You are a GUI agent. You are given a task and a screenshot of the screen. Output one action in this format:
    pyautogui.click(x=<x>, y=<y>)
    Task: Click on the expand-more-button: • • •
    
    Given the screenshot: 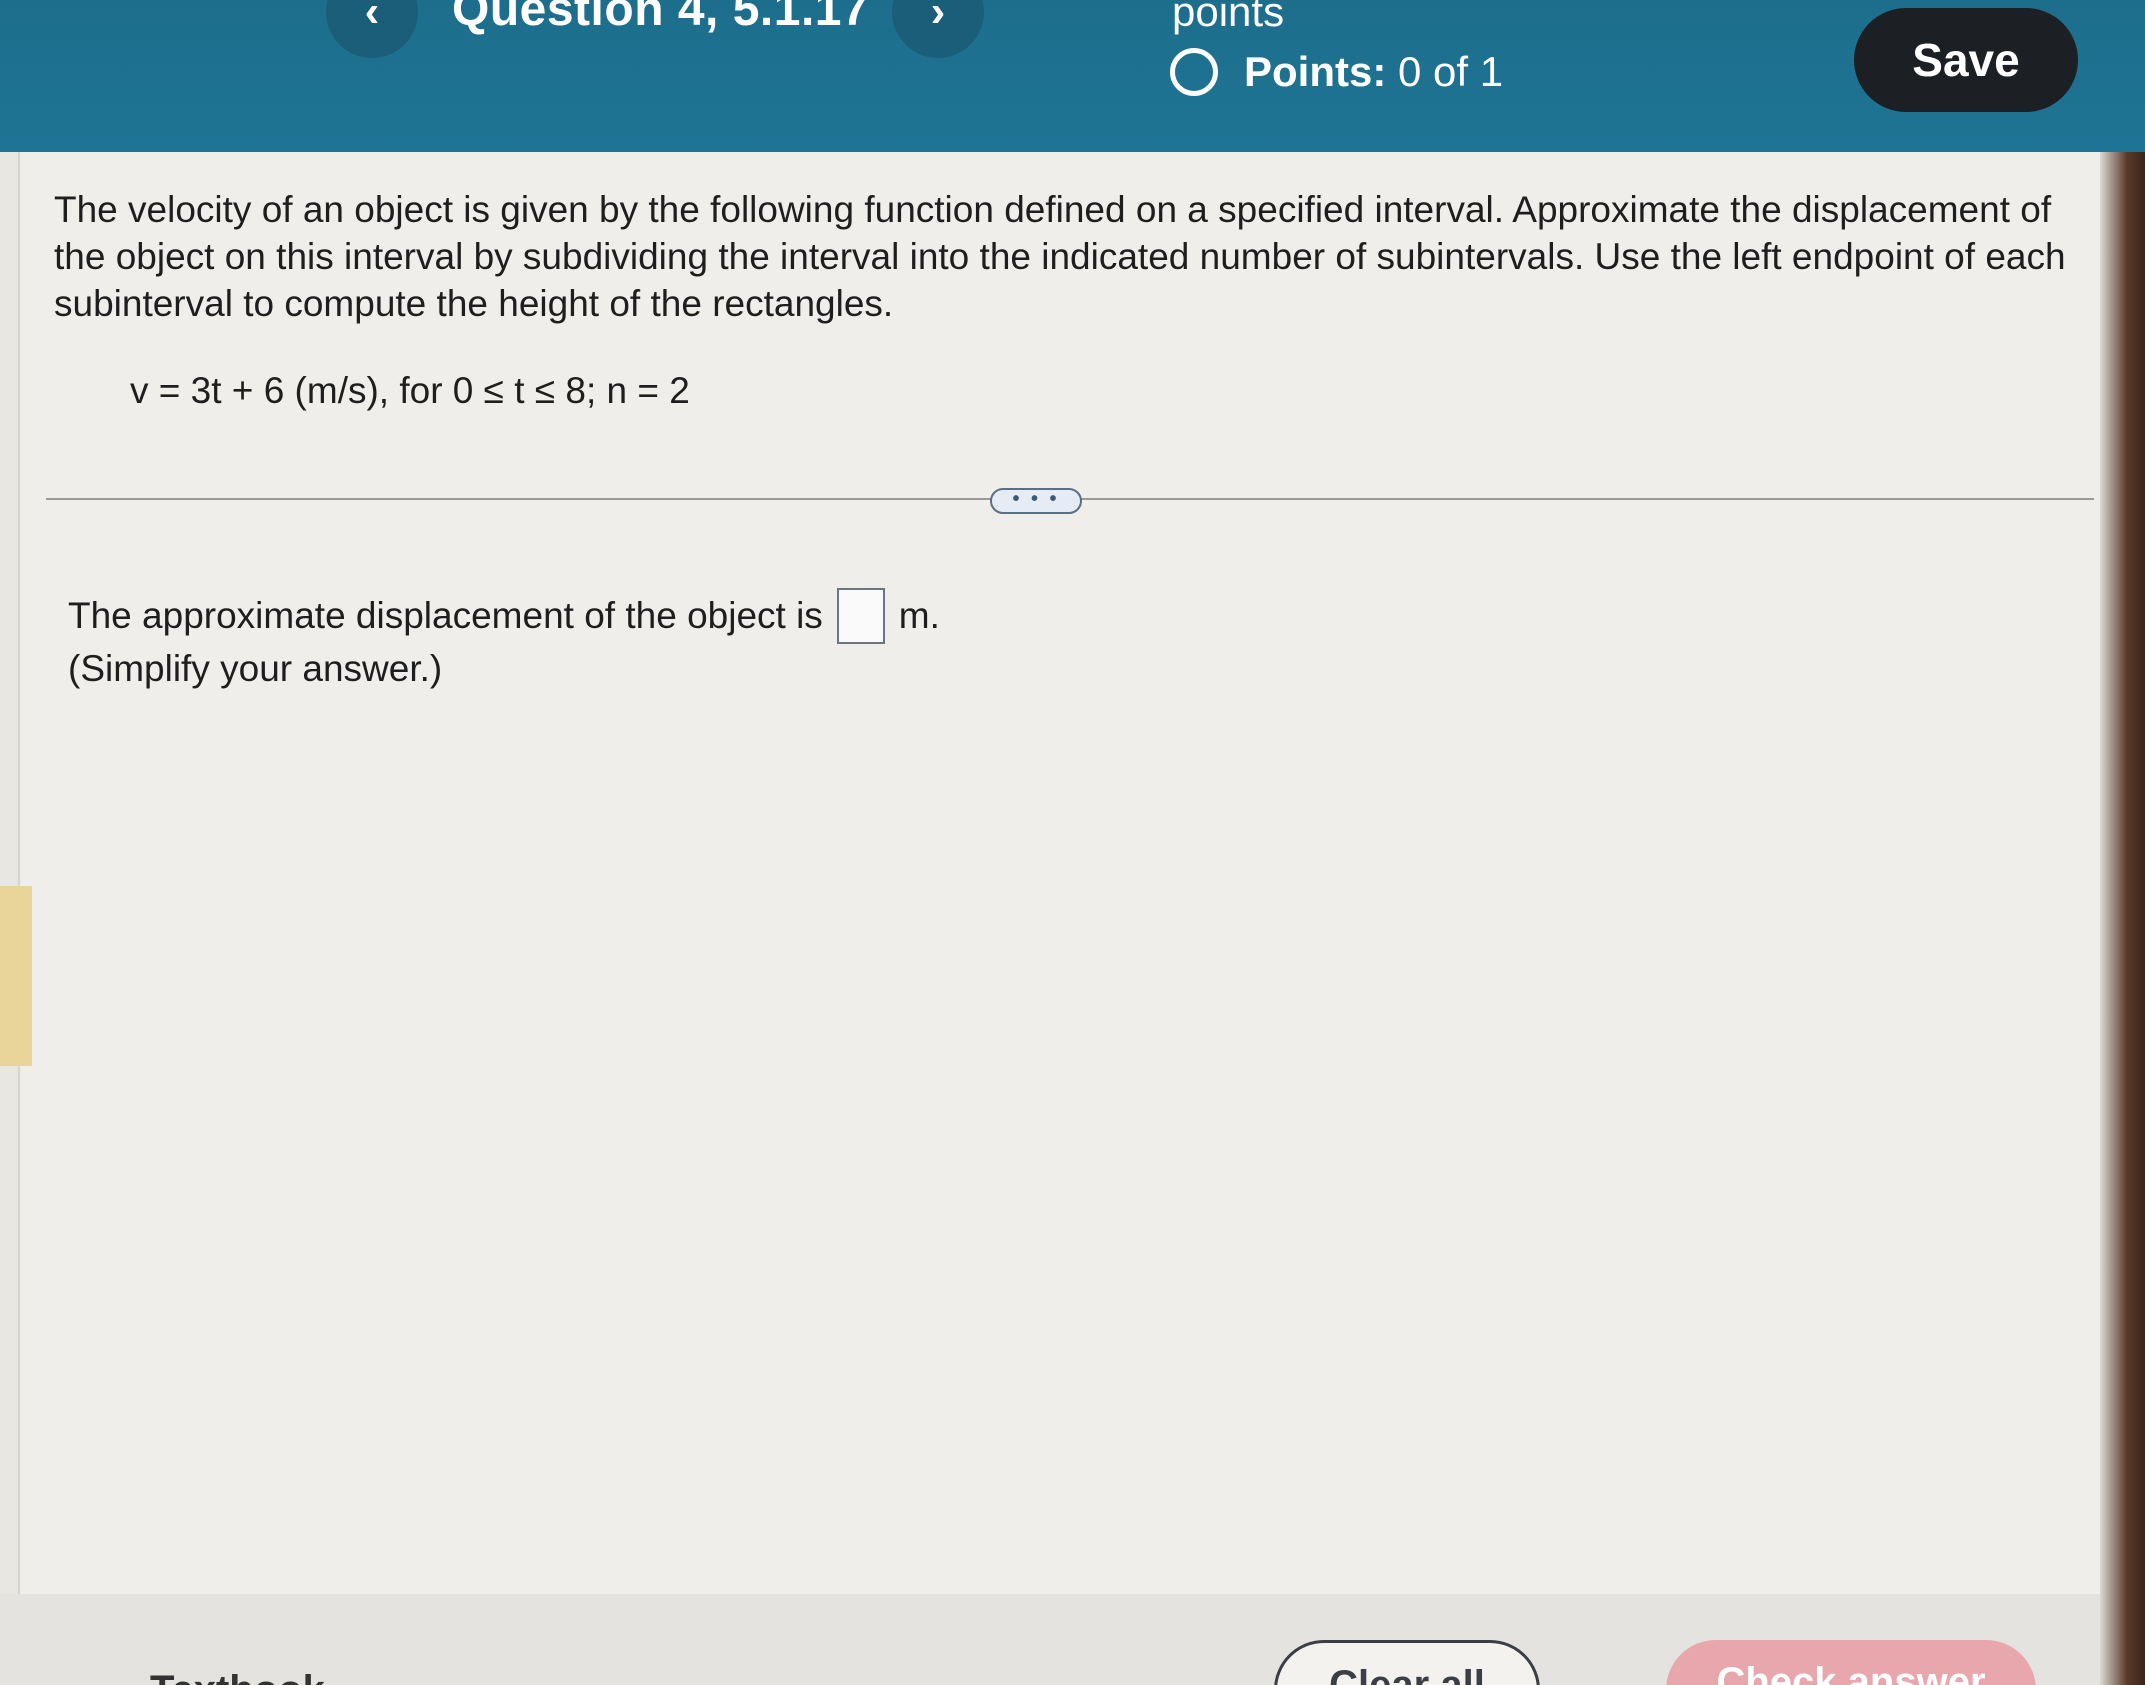 What is the action you would take?
    pyautogui.click(x=1036, y=501)
    